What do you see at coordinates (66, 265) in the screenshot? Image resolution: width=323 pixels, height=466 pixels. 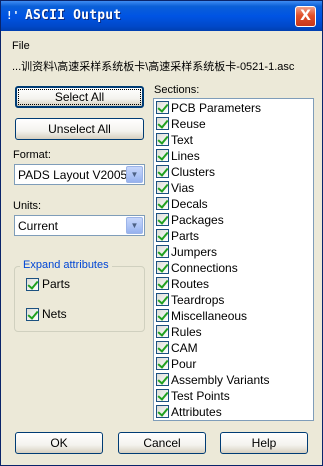 I see `expand-attributes-title: Expand attributes` at bounding box center [66, 265].